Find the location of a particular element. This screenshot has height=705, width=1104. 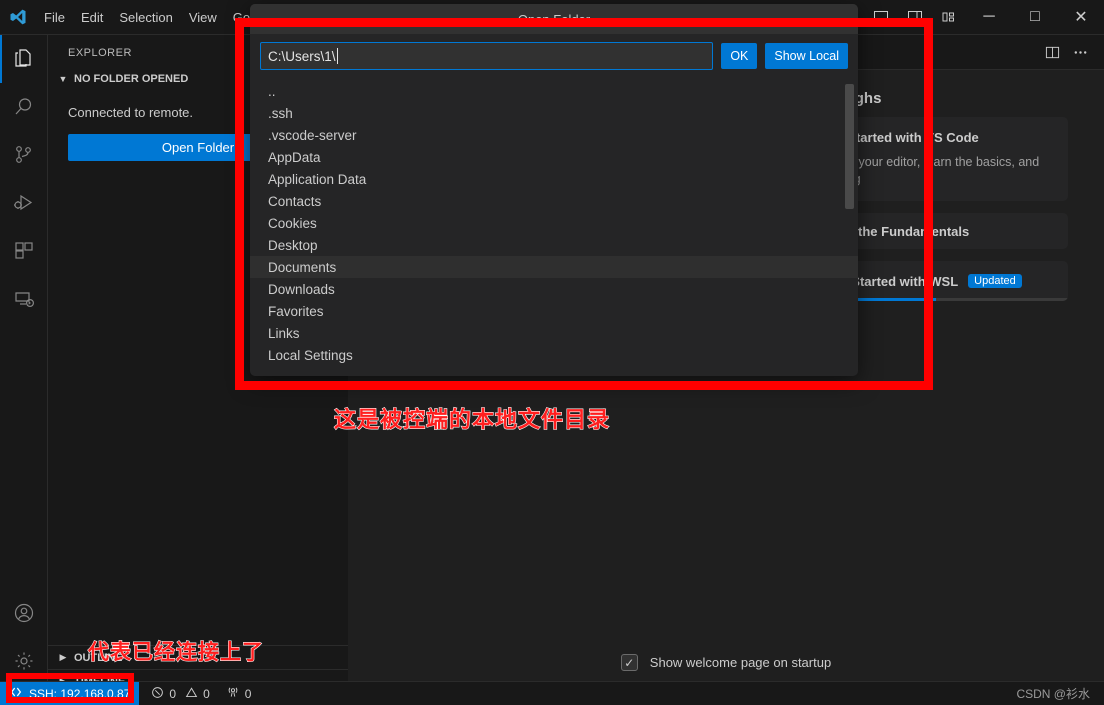

dialog-input-row: C:\Users\1\ OK Show Local is located at coordinates (554, 55).